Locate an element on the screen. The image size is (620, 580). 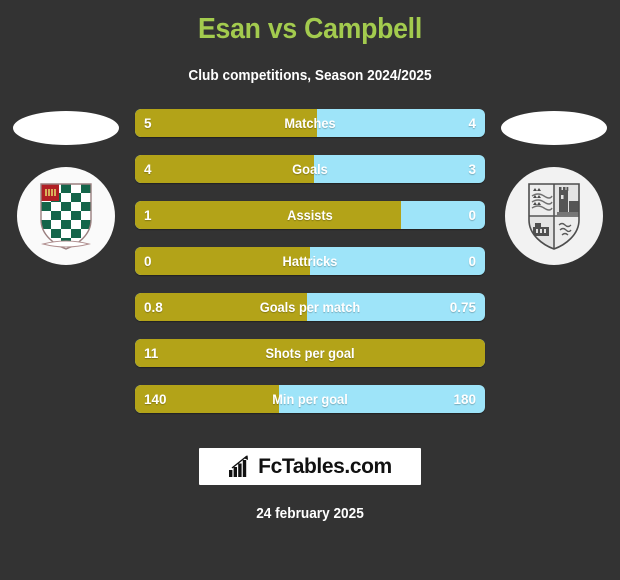
club-crest-grayscale-quartered-icon is located at coordinates (554, 216).